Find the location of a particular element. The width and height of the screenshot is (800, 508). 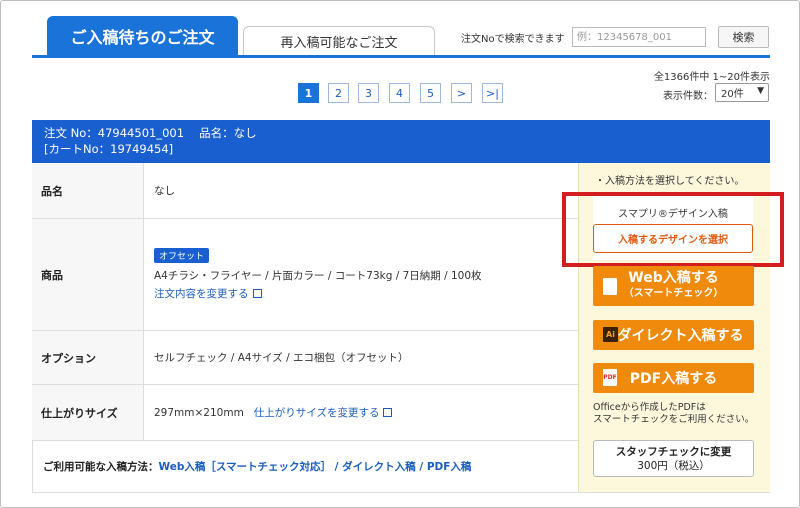

methods-value: Web入稿［スマートチェック対応］ / ダイレクト入稿 / PDF入稿 is located at coordinates (315, 467).